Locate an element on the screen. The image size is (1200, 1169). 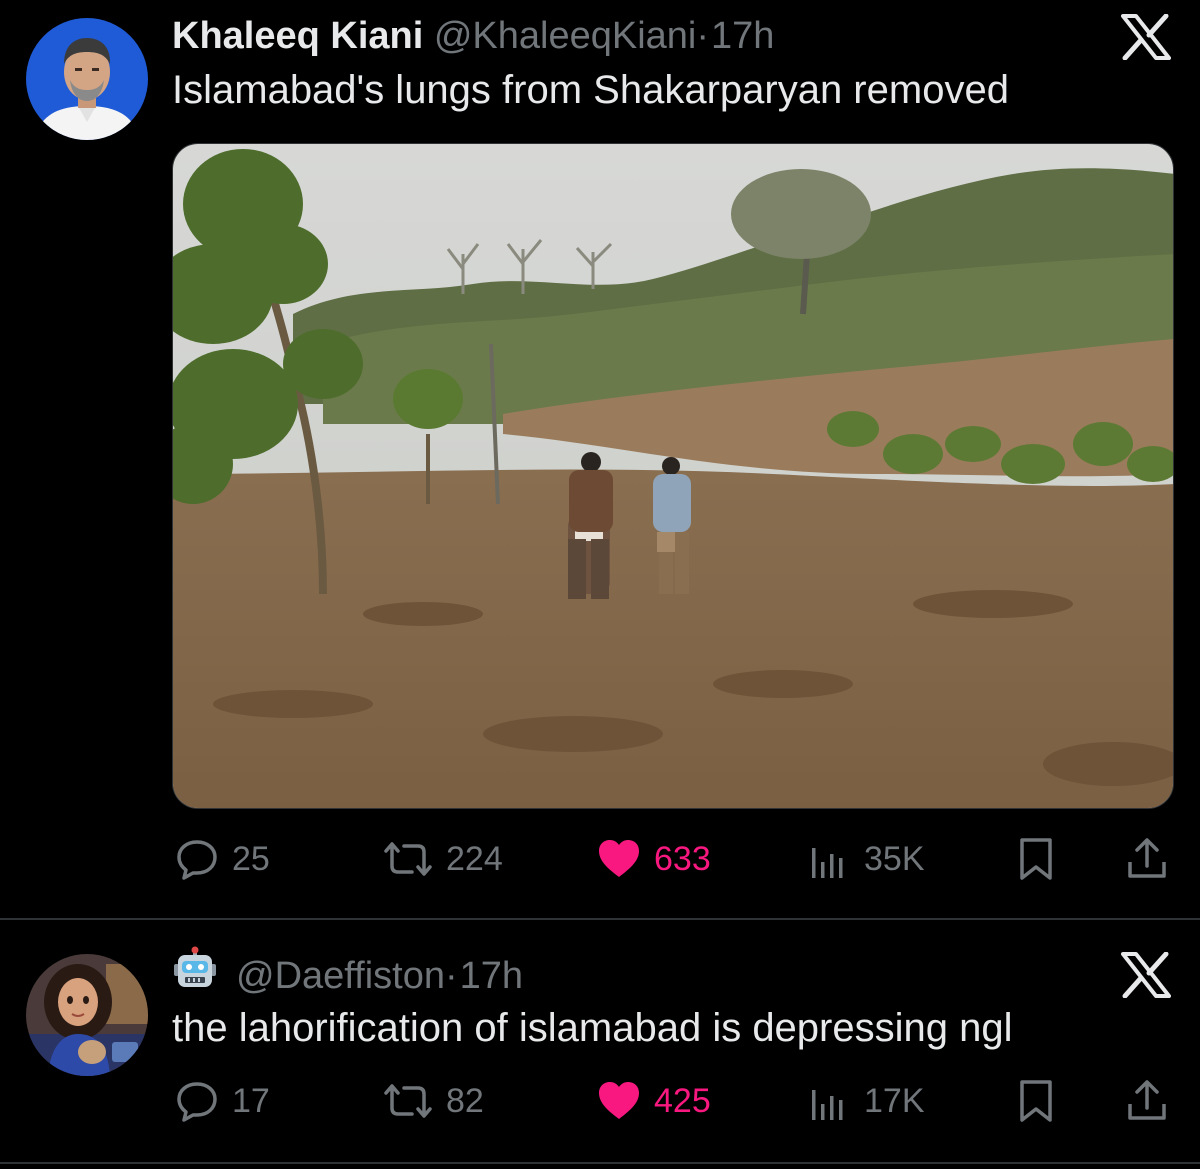
repost-count: 224 is located at coordinates (474, 858).